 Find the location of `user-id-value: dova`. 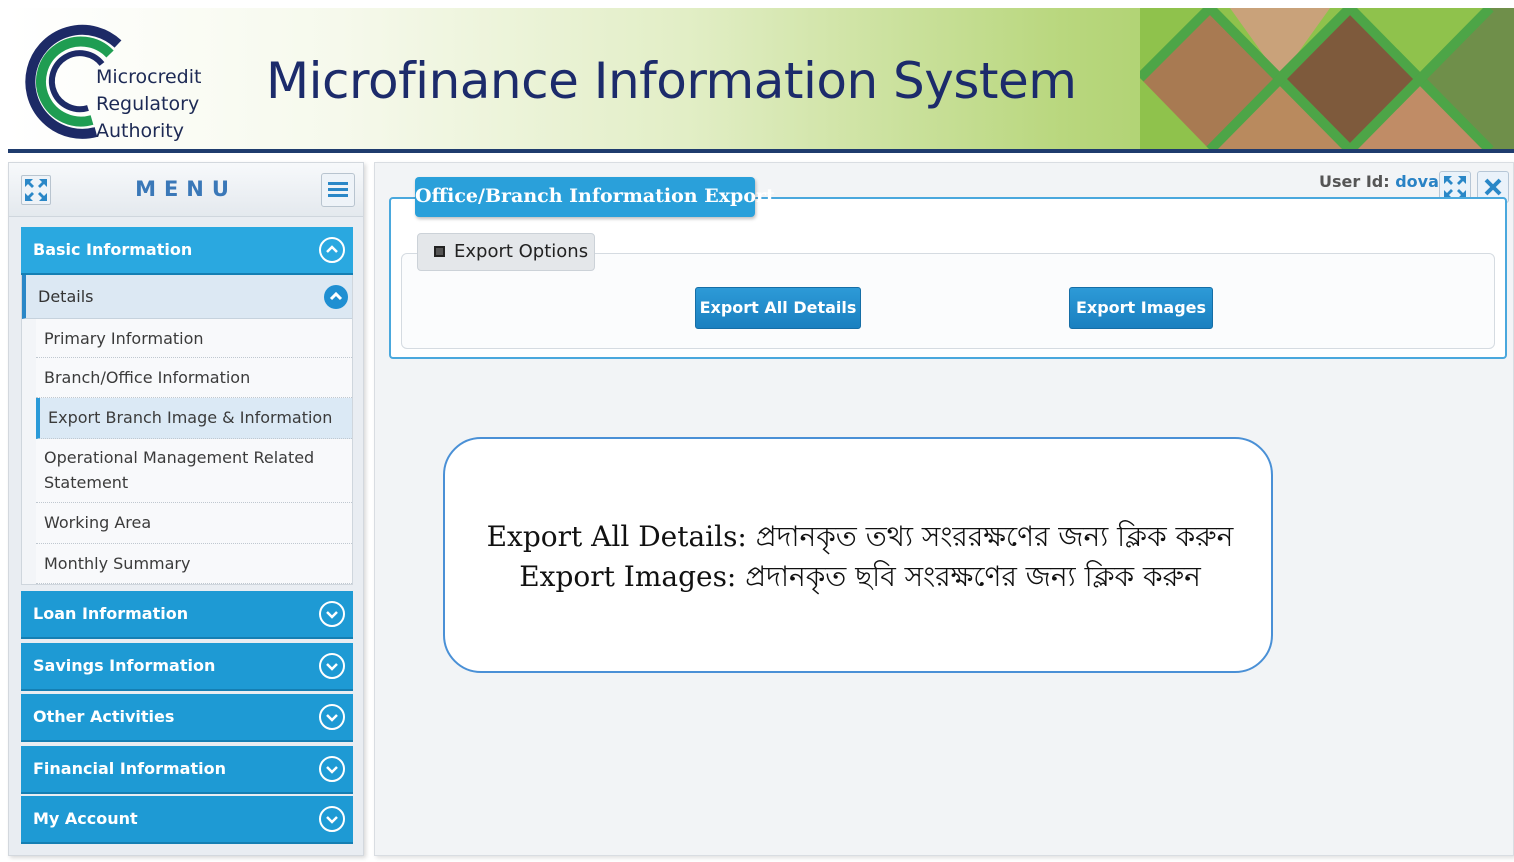

user-id-value: dova is located at coordinates (1417, 181).